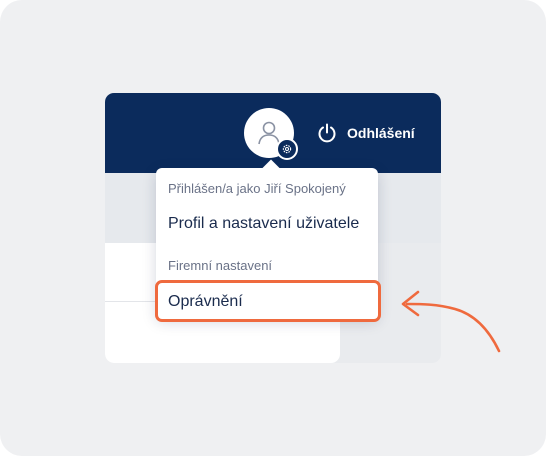 The height and width of the screenshot is (456, 546). What do you see at coordinates (381, 133) in the screenshot?
I see `logout-label: Odhlášení` at bounding box center [381, 133].